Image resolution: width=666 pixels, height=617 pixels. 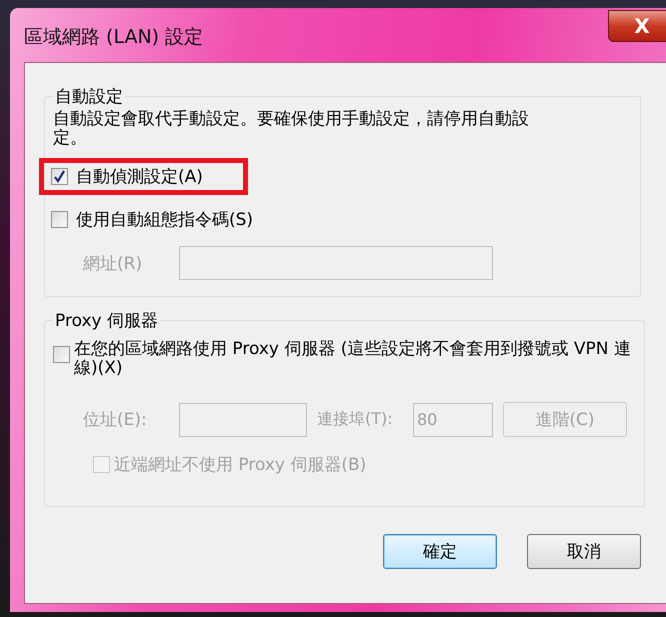 What do you see at coordinates (584, 551) in the screenshot?
I see `cancel-button: 取消` at bounding box center [584, 551].